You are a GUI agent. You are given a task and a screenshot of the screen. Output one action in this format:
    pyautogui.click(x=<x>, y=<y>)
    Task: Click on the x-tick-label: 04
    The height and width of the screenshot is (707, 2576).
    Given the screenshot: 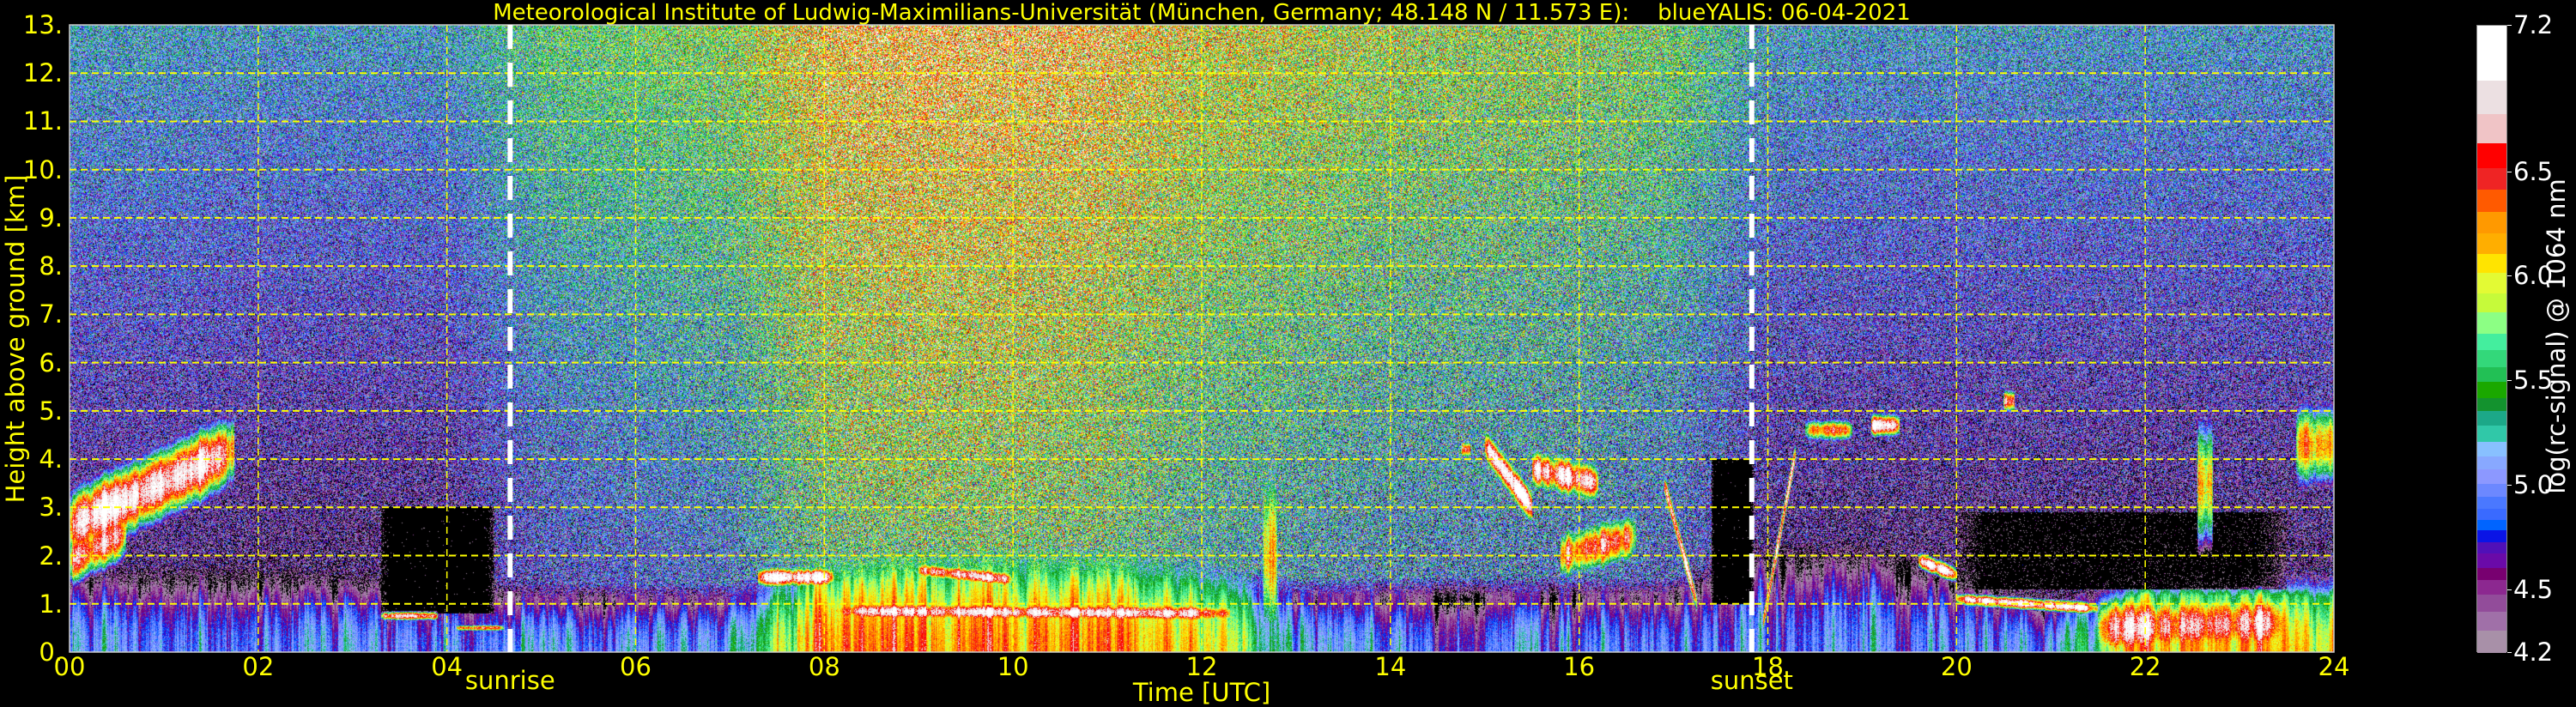 What is the action you would take?
    pyautogui.click(x=447, y=666)
    